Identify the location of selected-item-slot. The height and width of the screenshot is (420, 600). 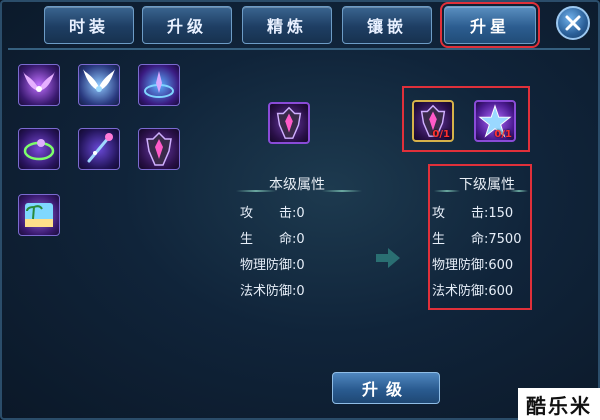
(289, 123).